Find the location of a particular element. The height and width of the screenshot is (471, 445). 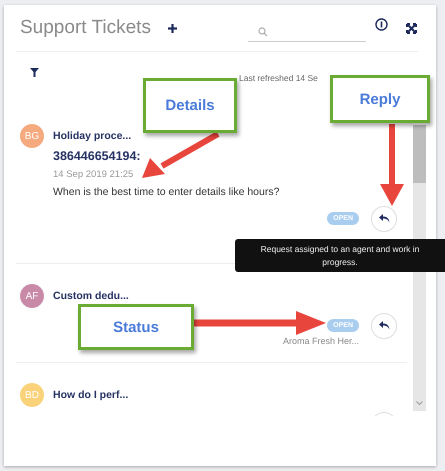

avatar: BD is located at coordinates (32, 395).